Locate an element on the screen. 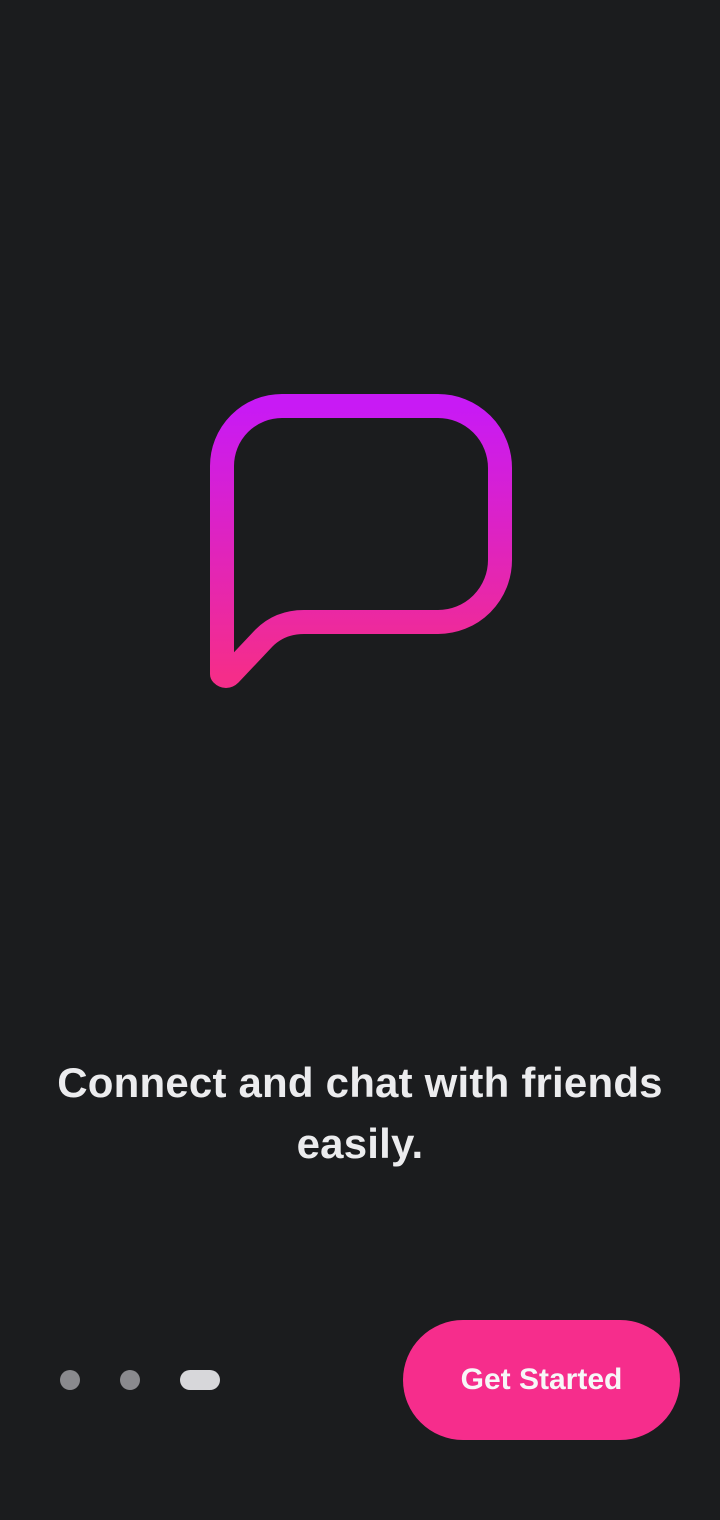  get-started-button: Get Started is located at coordinates (541, 1380).